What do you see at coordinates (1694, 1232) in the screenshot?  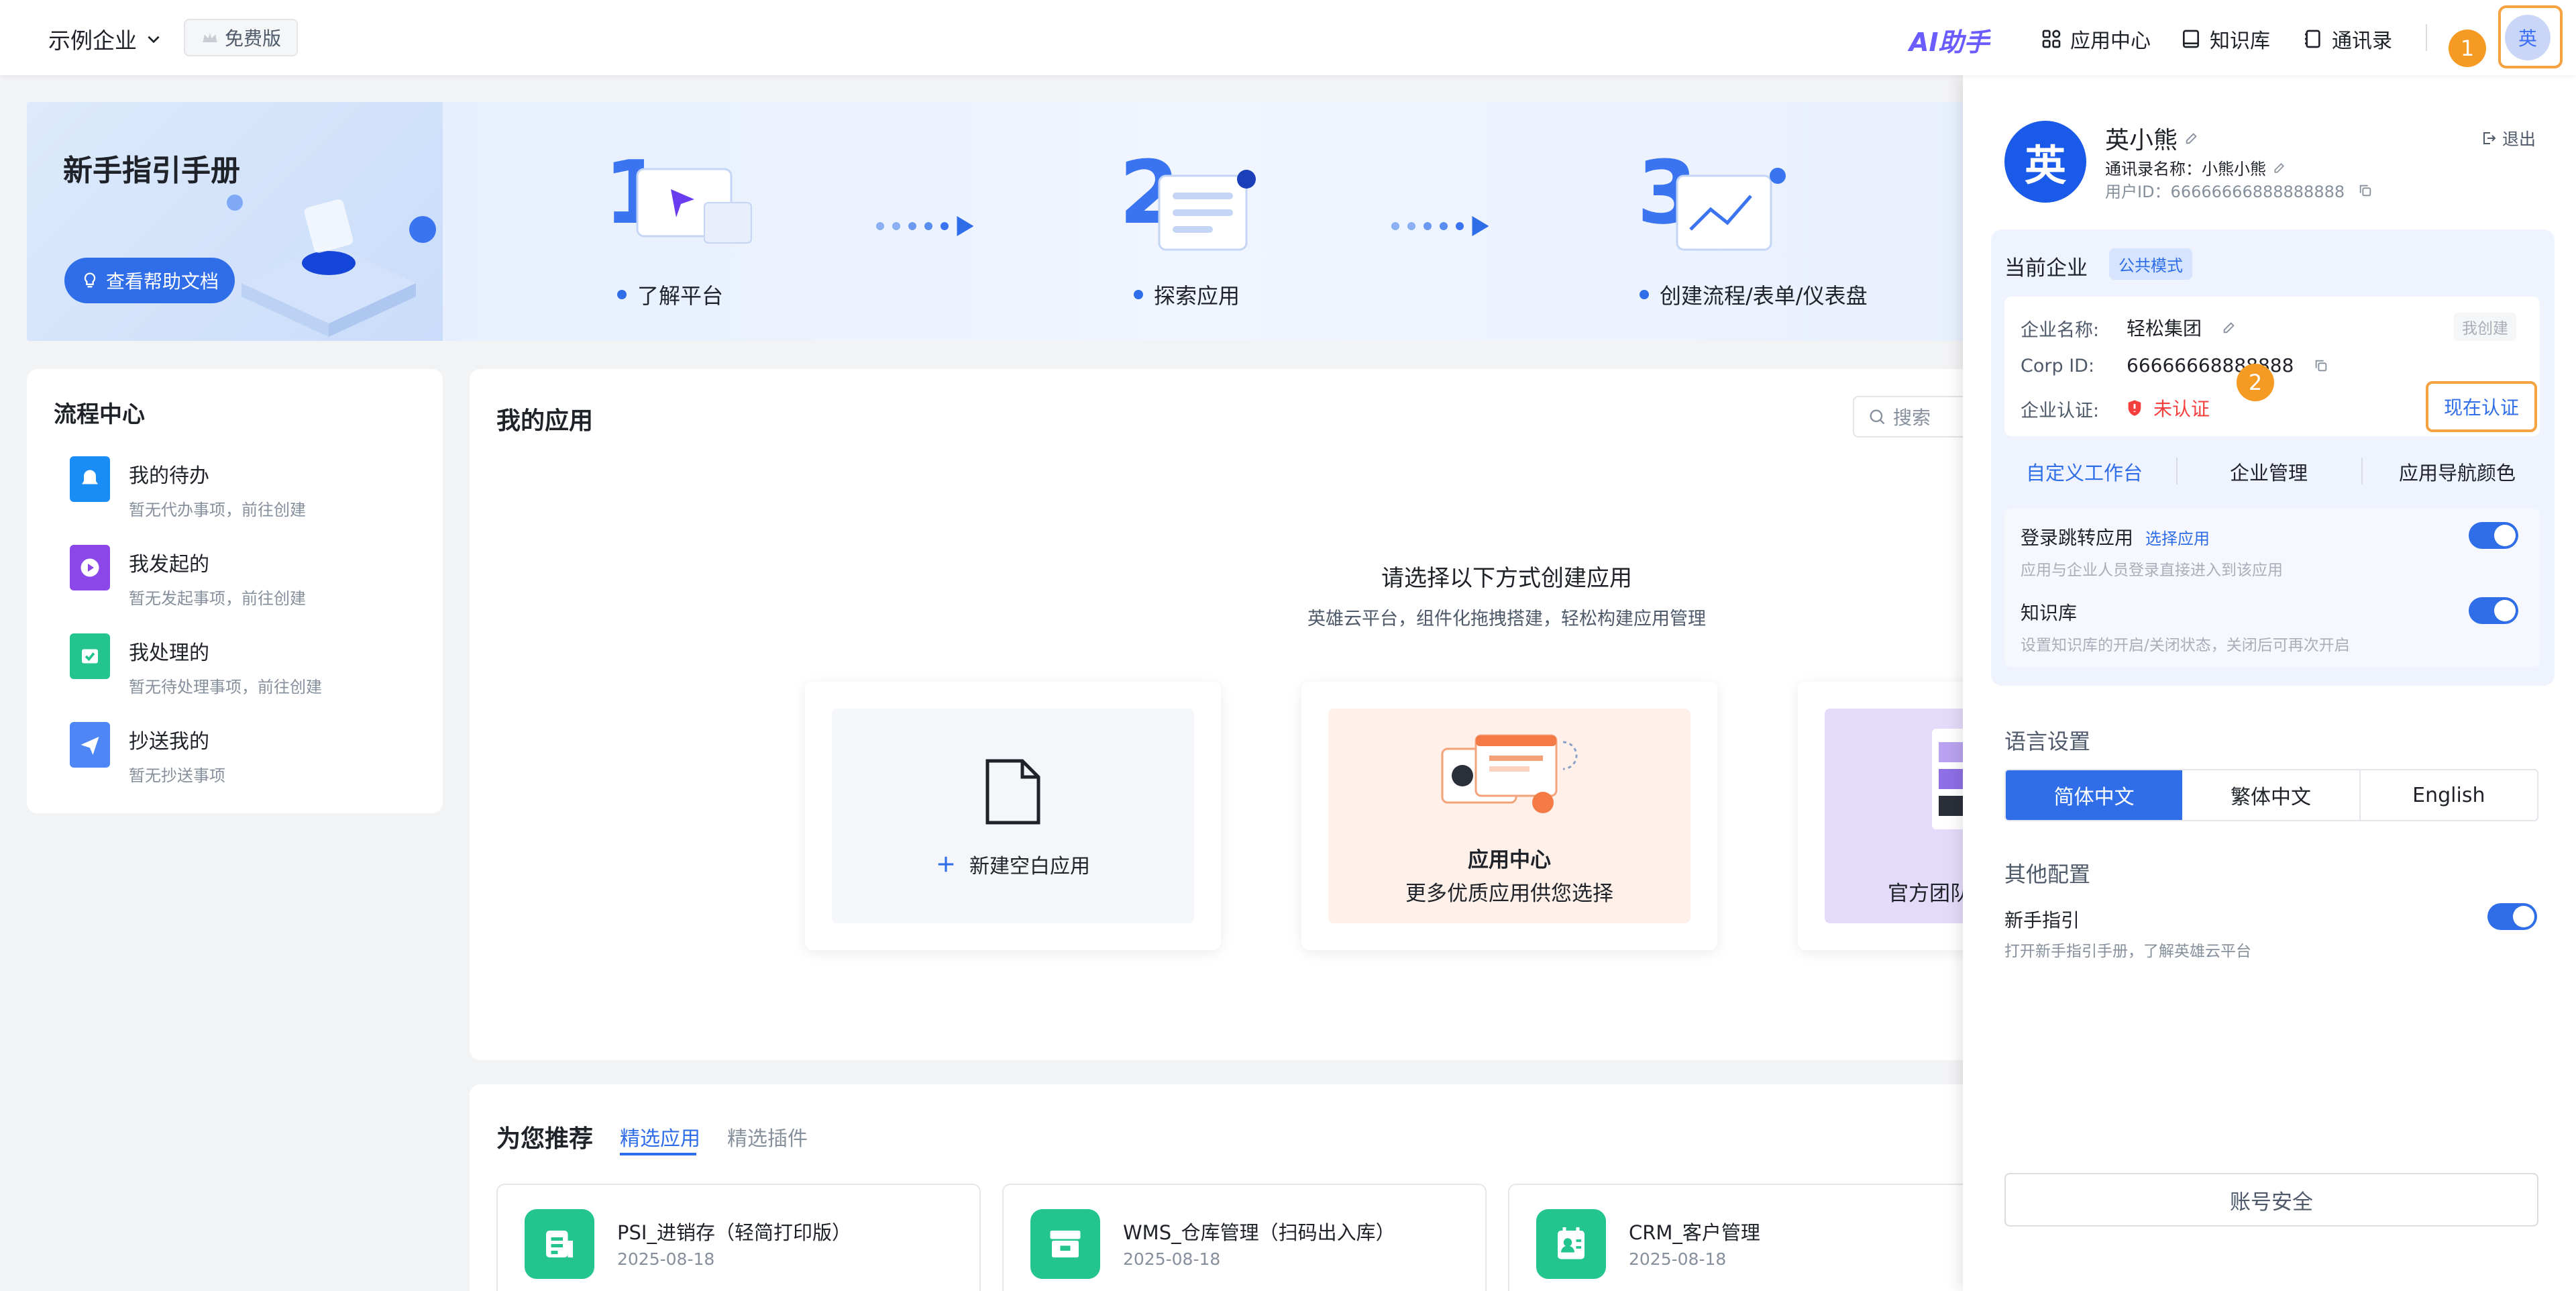 I see `rec-name: CRM_客户管理` at bounding box center [1694, 1232].